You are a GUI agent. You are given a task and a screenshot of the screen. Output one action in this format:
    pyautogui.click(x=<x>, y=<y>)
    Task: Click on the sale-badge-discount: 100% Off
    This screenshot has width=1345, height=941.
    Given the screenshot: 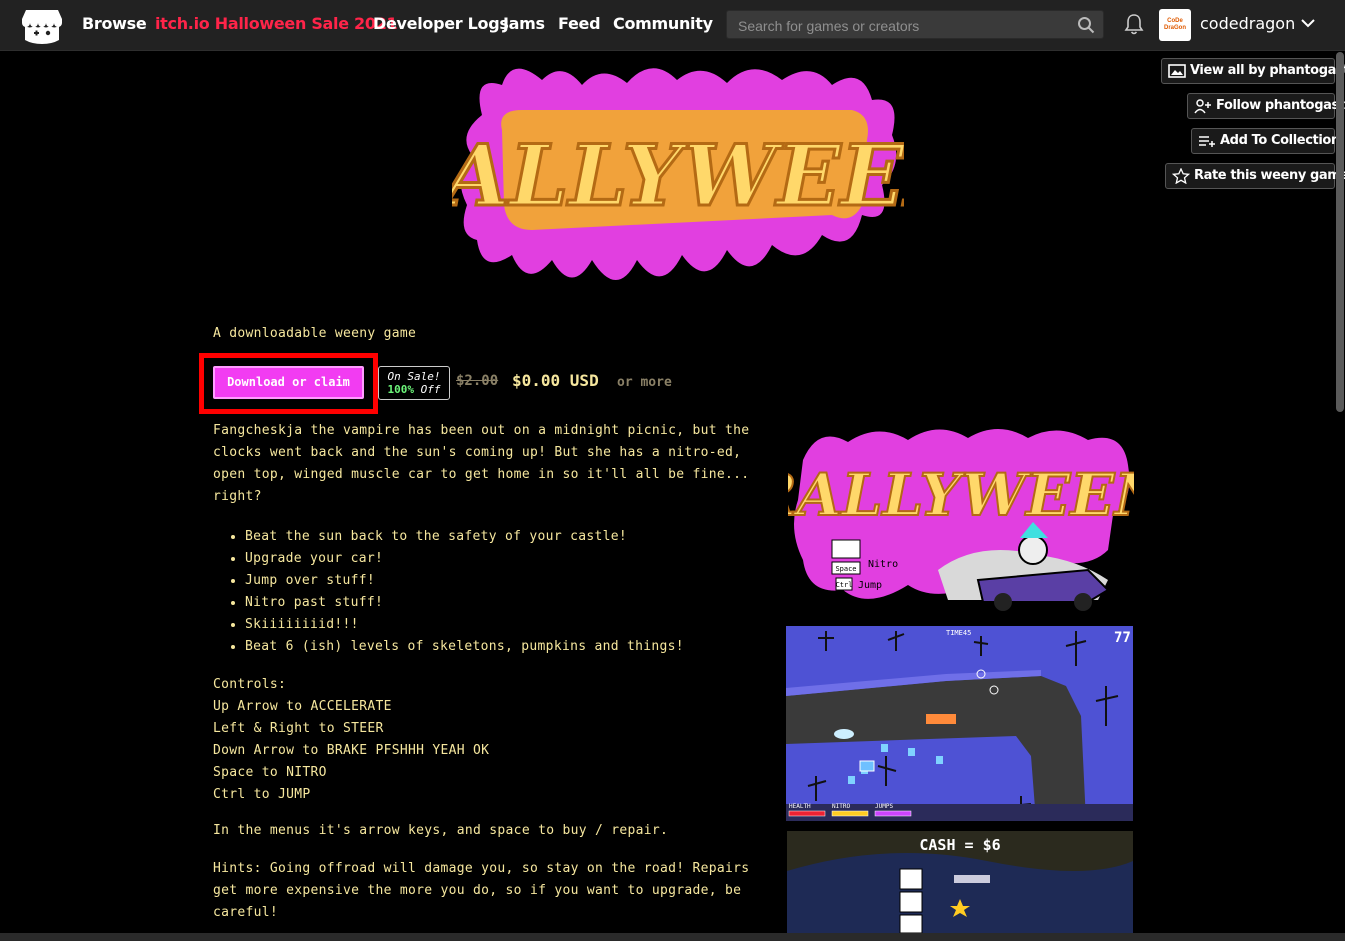 What is the action you would take?
    pyautogui.click(x=414, y=389)
    